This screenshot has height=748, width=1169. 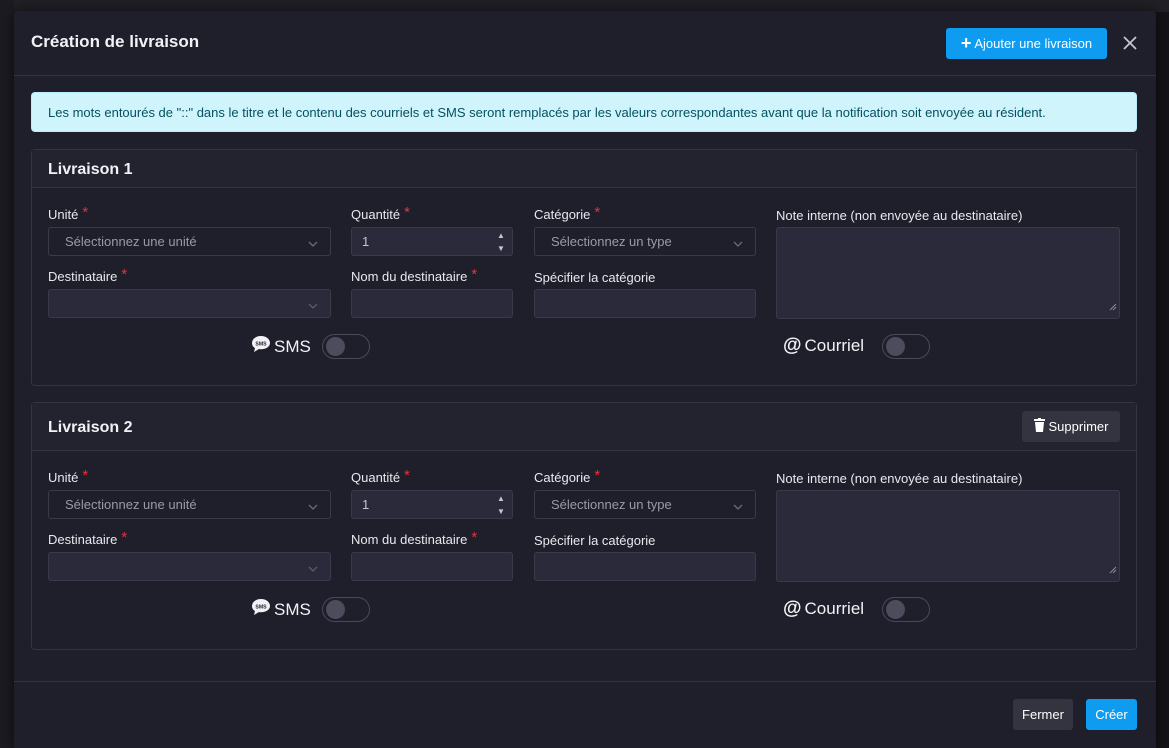 What do you see at coordinates (1043, 714) in the screenshot?
I see `close-button: Fermer` at bounding box center [1043, 714].